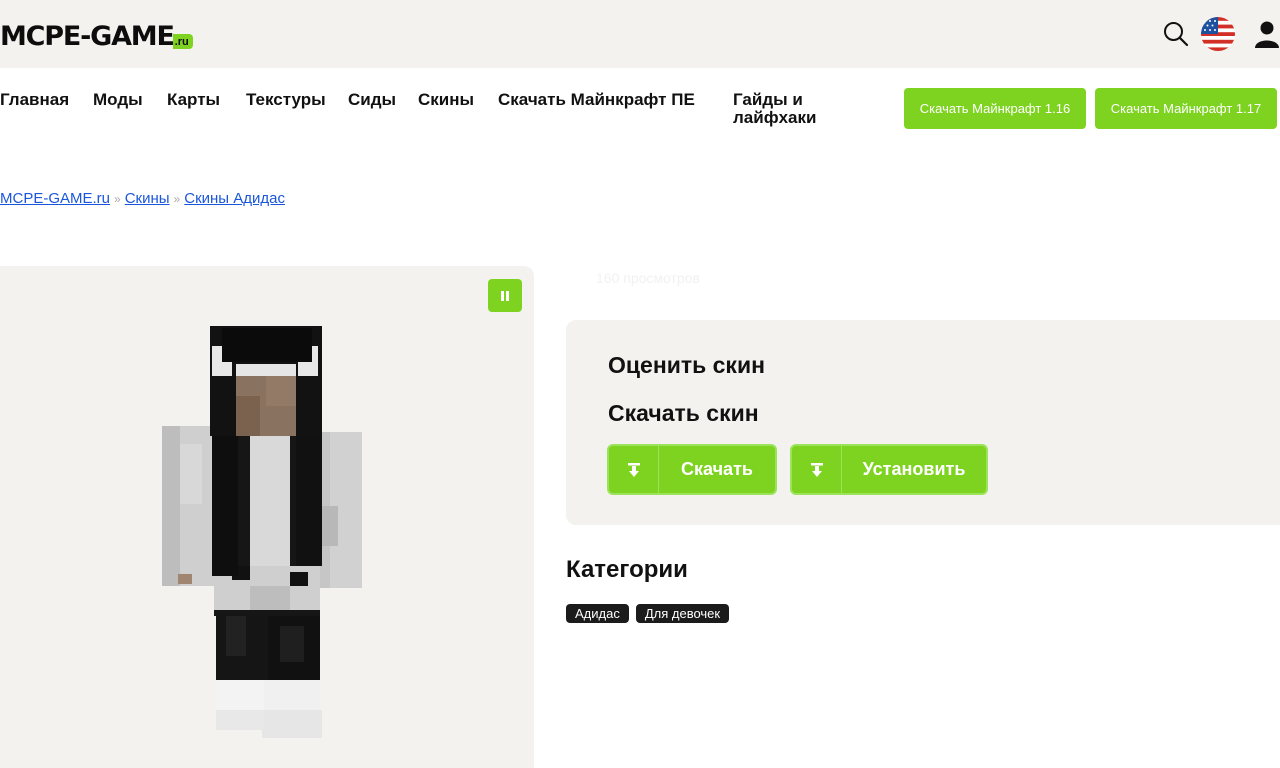 The height and width of the screenshot is (768, 1280). What do you see at coordinates (648, 278) in the screenshot?
I see `view-count: 160 просмотров` at bounding box center [648, 278].